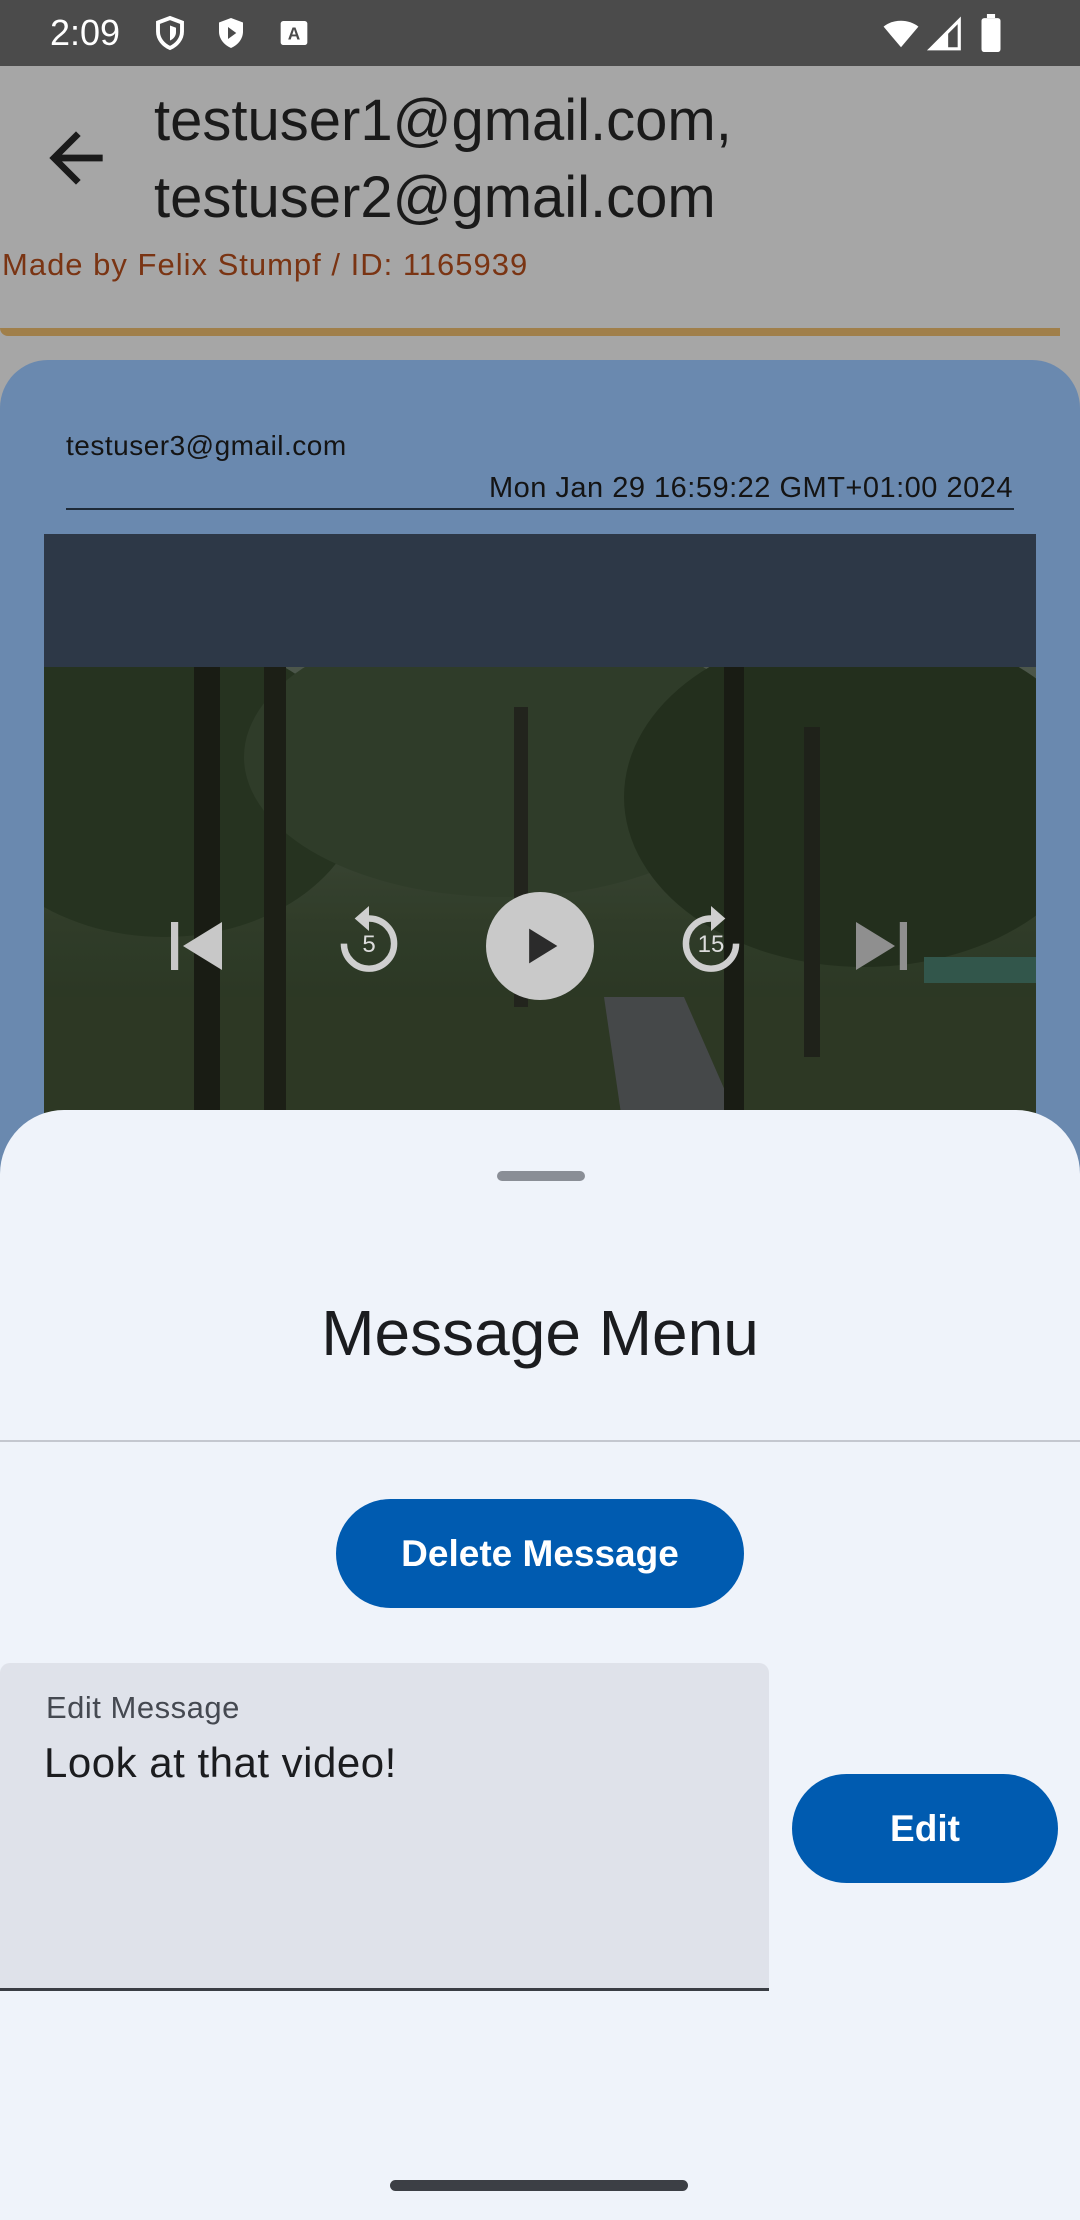  Describe the element at coordinates (143, 1707) in the screenshot. I see `edit-message-label: Edit Message` at that location.